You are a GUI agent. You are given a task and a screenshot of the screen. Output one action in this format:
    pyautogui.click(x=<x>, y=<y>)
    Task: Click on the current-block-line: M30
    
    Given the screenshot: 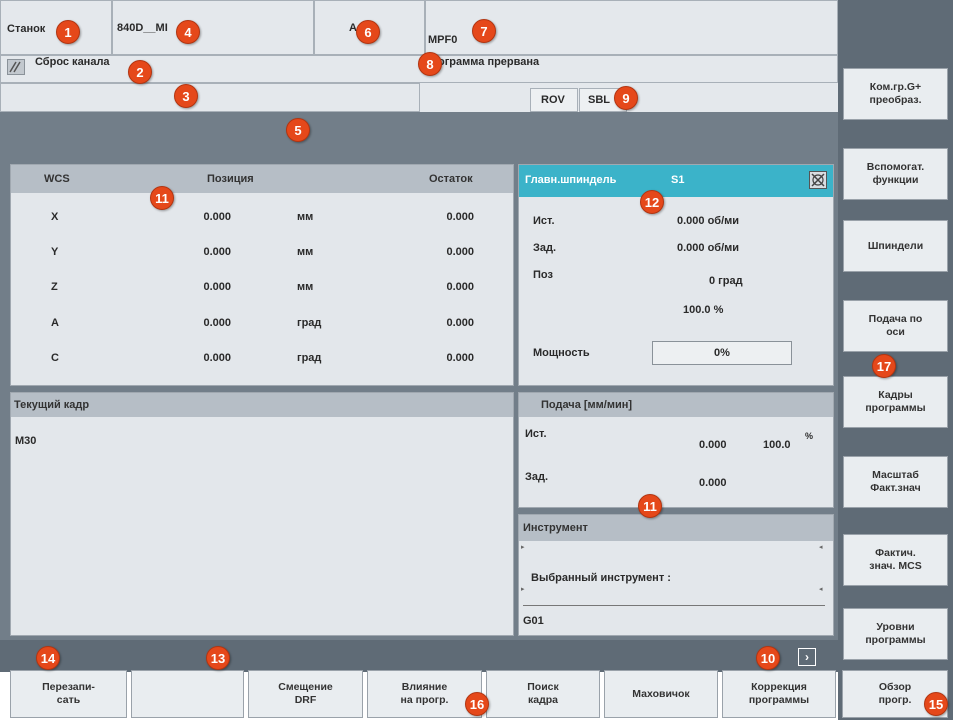 What is the action you would take?
    pyautogui.click(x=26, y=441)
    